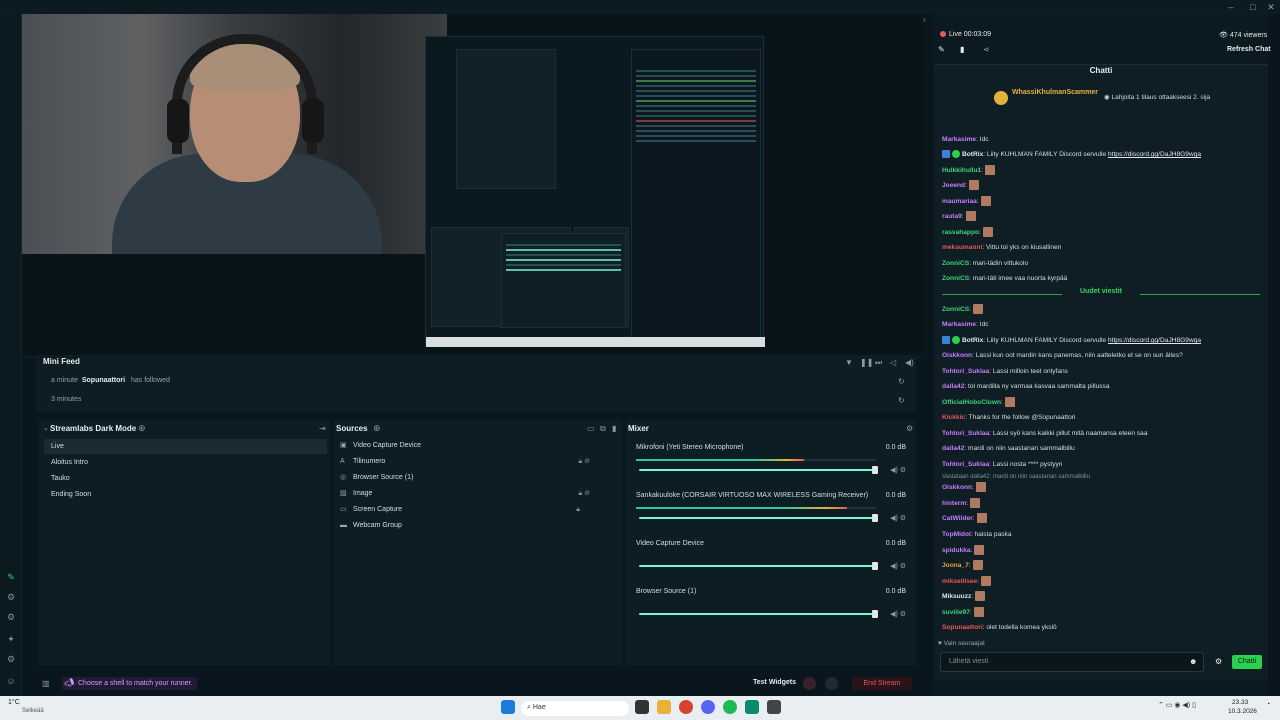  Describe the element at coordinates (955, 565) in the screenshot. I see `chat-username: Joona_7` at that location.